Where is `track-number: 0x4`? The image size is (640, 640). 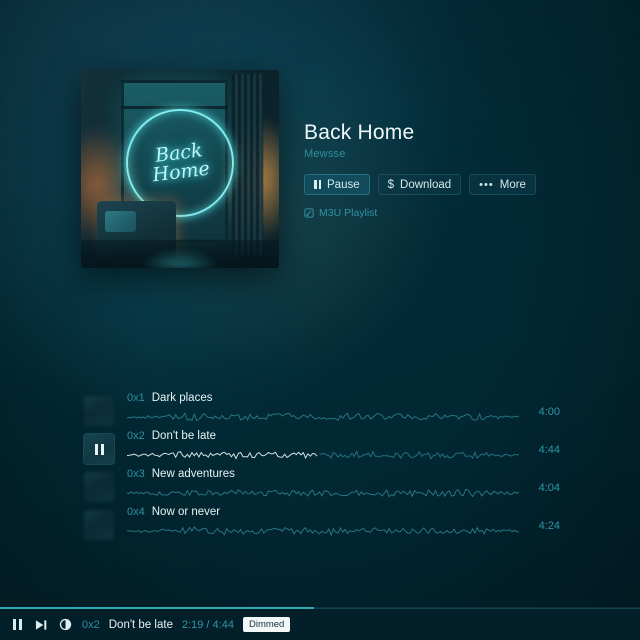
track-number: 0x4 is located at coordinates (136, 512).